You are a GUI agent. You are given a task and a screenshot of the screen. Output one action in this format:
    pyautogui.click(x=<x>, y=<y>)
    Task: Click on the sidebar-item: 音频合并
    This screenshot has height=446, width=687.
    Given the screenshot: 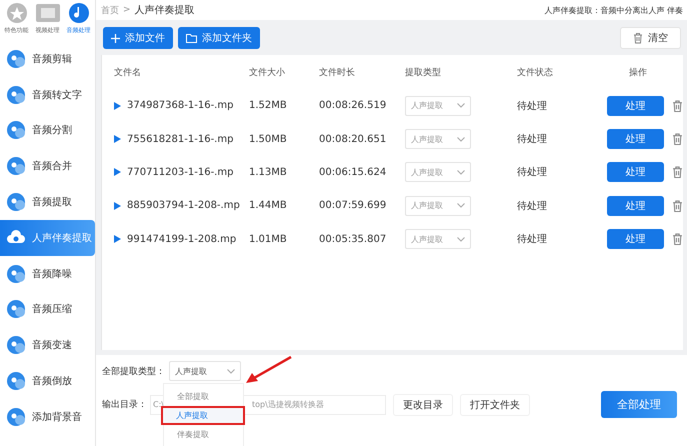 What is the action you would take?
    pyautogui.click(x=47, y=166)
    